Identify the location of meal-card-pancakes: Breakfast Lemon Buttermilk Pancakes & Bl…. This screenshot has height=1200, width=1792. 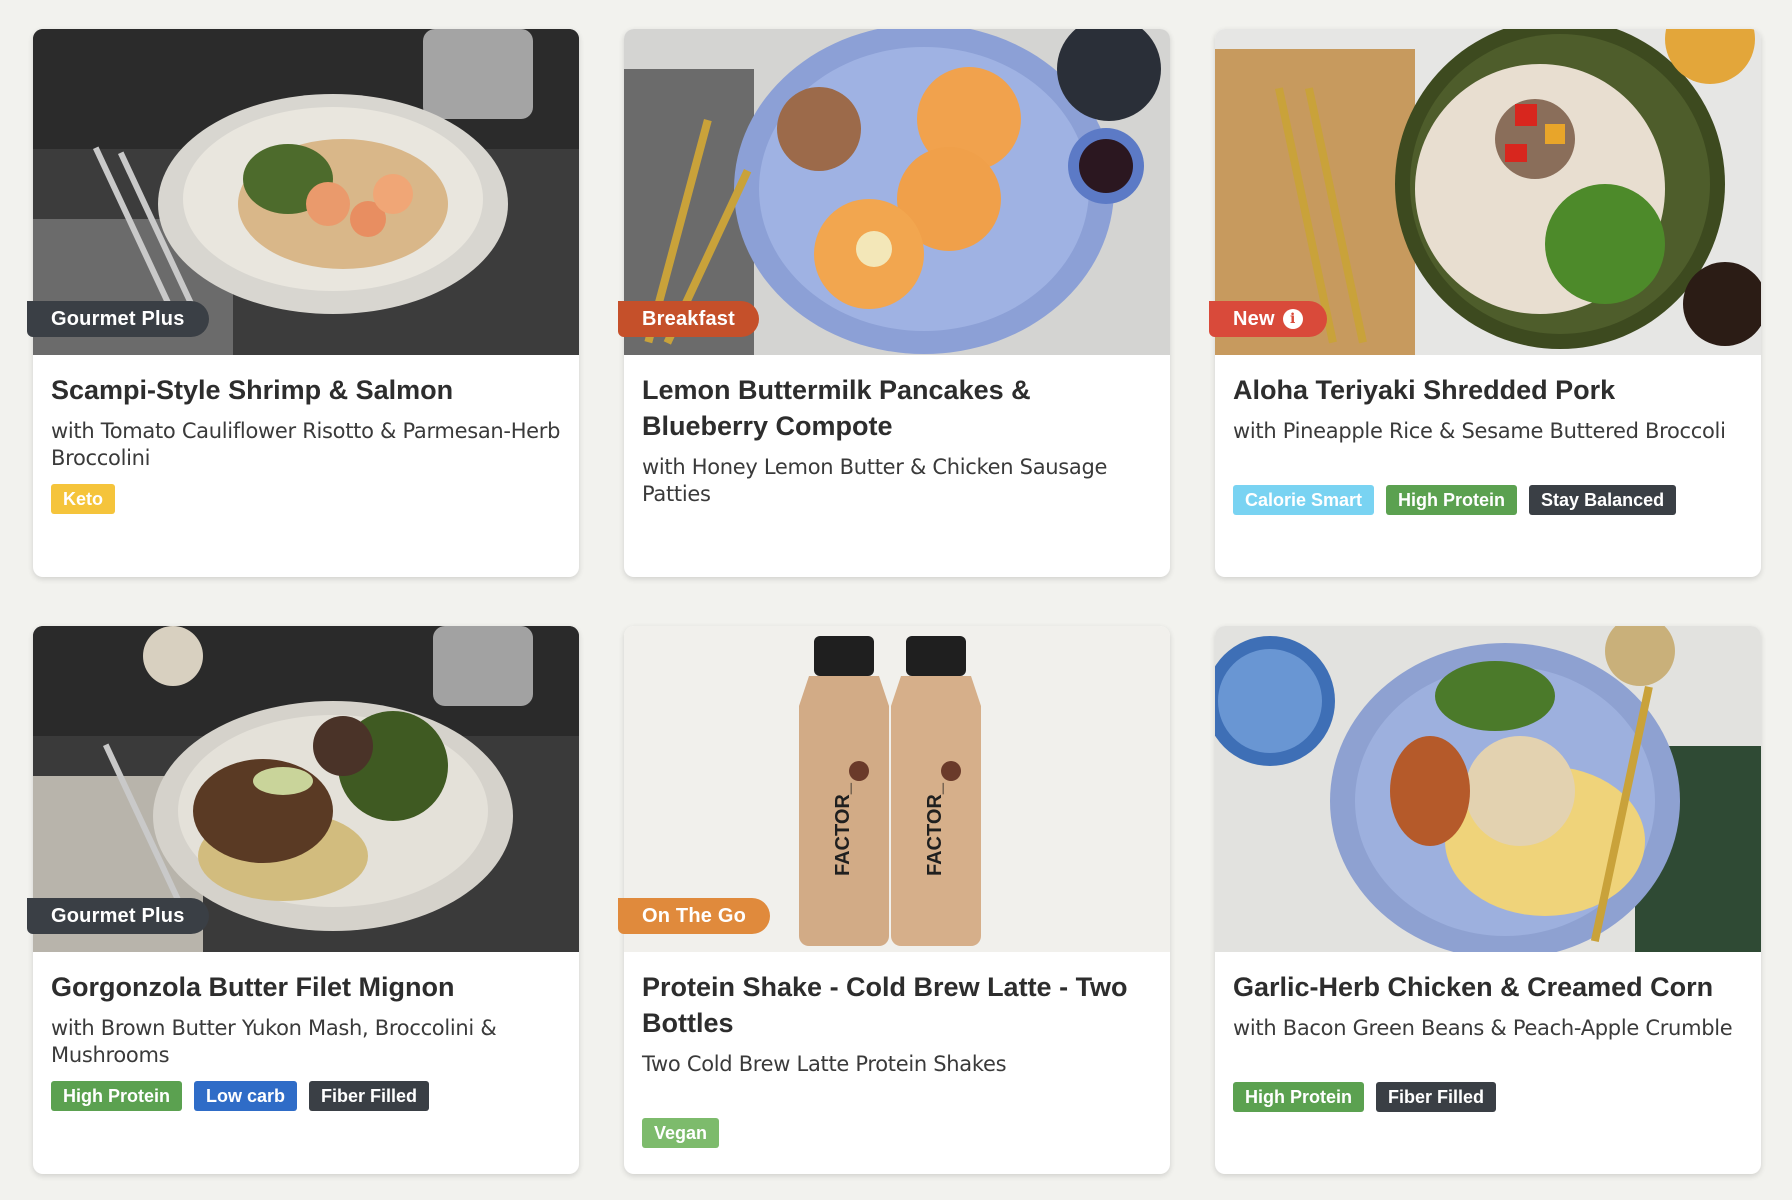
(894, 303).